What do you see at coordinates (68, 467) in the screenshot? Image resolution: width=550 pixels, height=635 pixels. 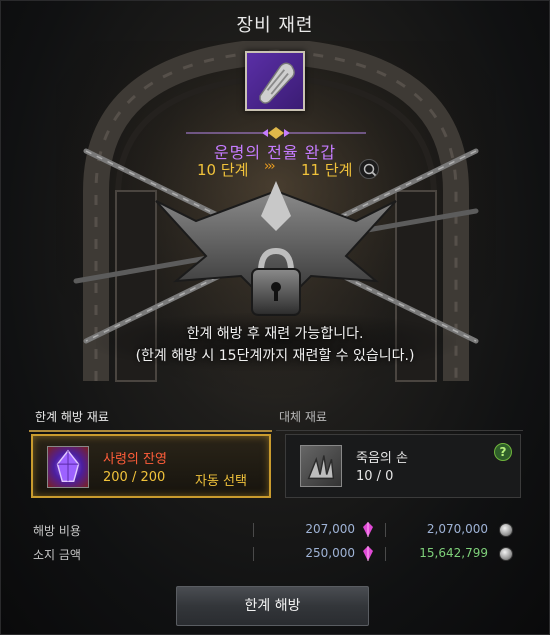 I see `spirit-crystal-icon` at bounding box center [68, 467].